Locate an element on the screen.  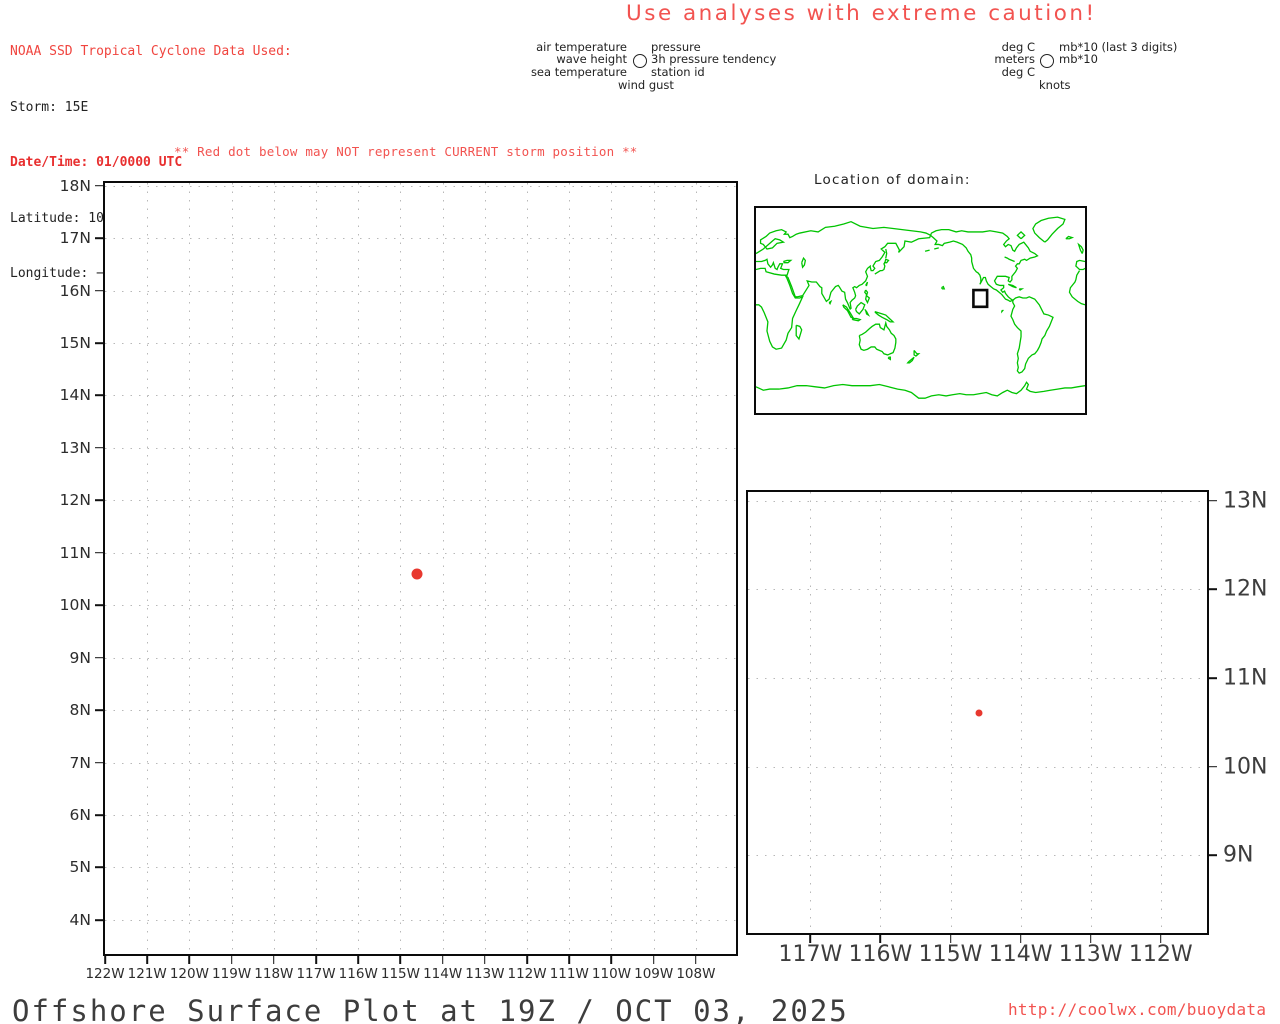
legend-wind-gust: wind gust is located at coordinates (646, 84).